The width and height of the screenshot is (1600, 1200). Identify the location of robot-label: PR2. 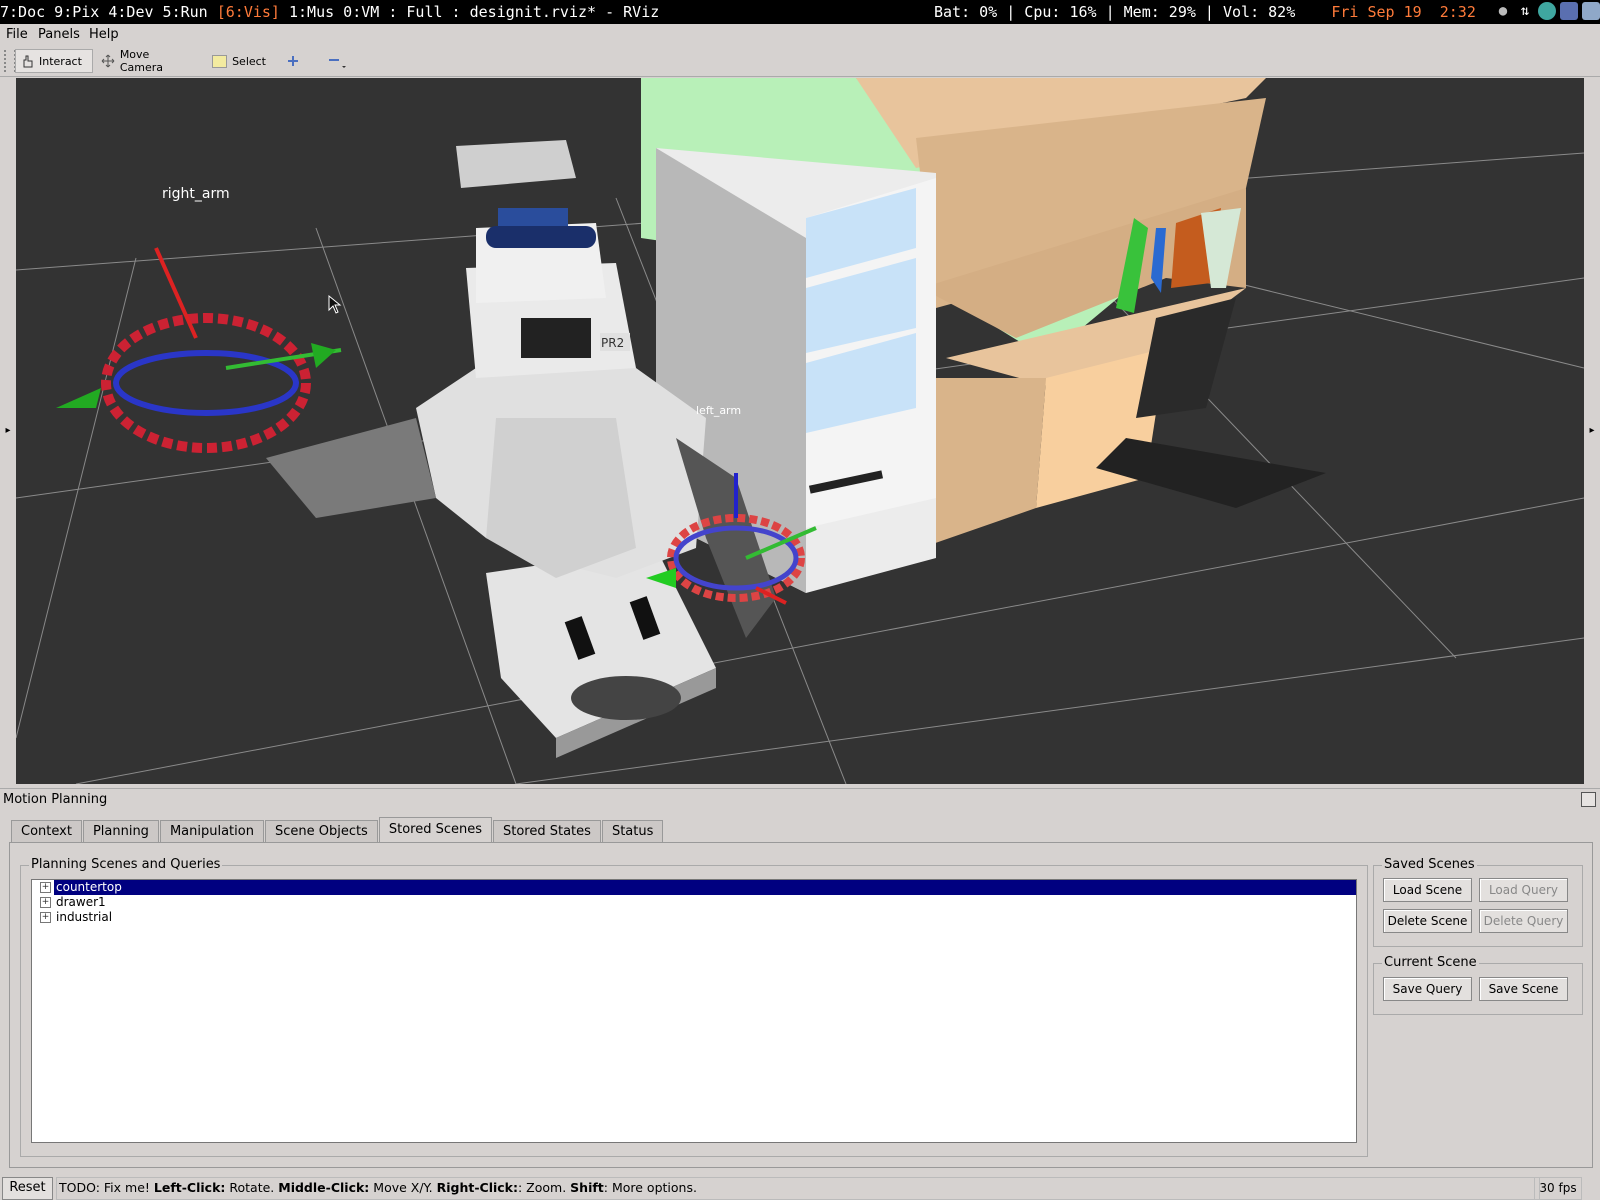
(612, 343).